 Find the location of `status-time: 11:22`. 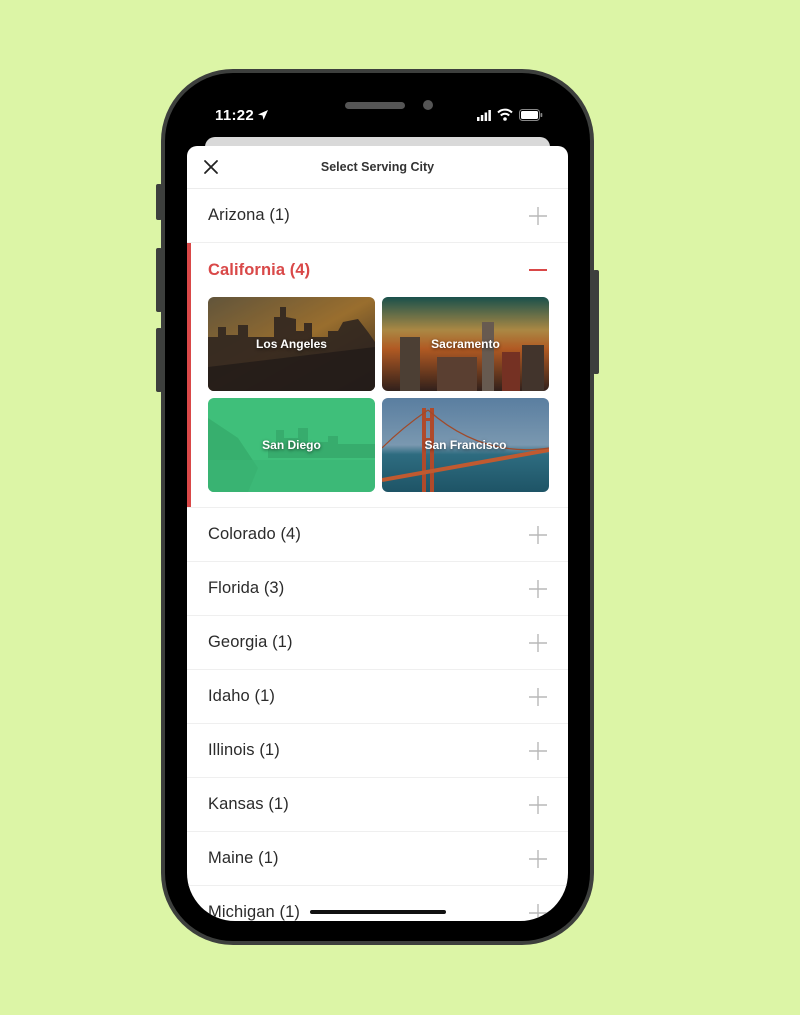

status-time: 11:22 is located at coordinates (235, 115).